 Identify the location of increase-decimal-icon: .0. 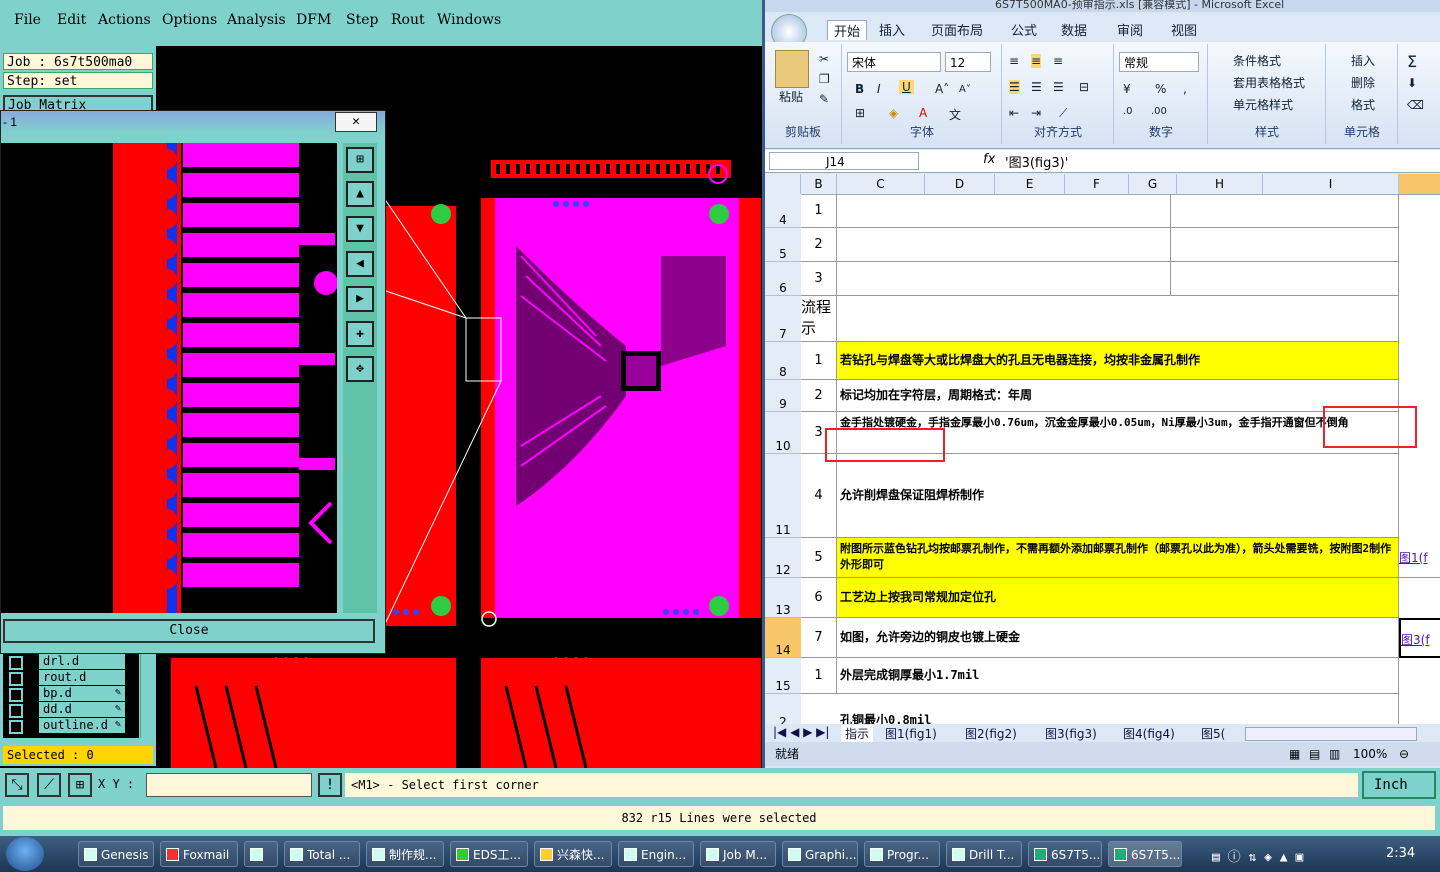
(1128, 111).